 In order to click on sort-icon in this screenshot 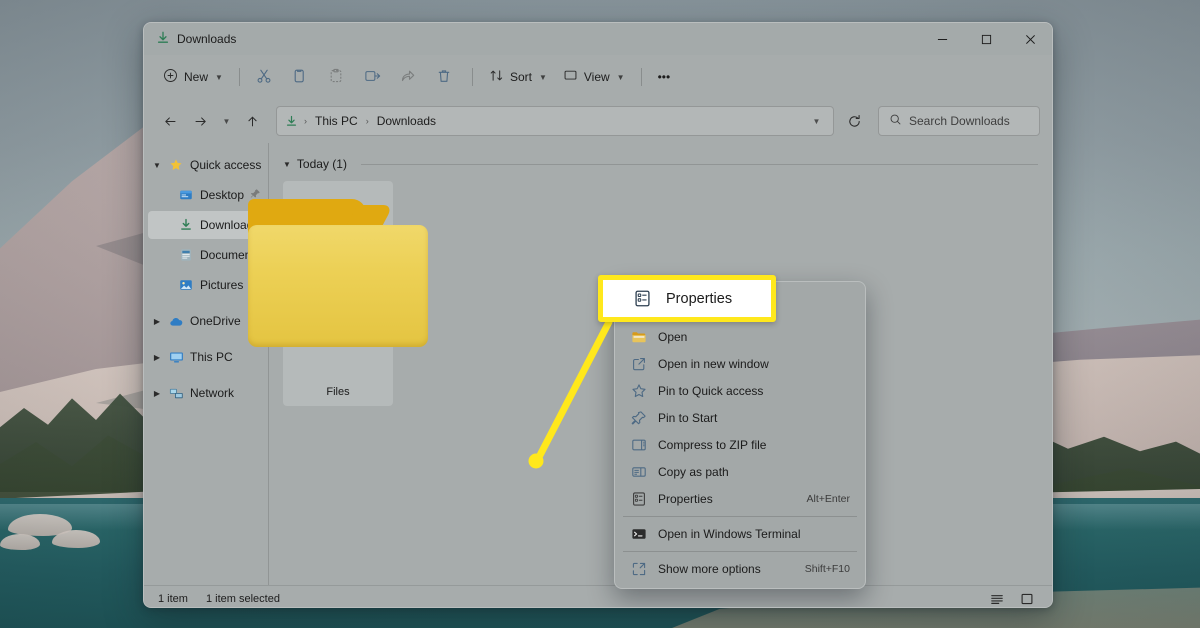, I will do `click(496, 77)`.